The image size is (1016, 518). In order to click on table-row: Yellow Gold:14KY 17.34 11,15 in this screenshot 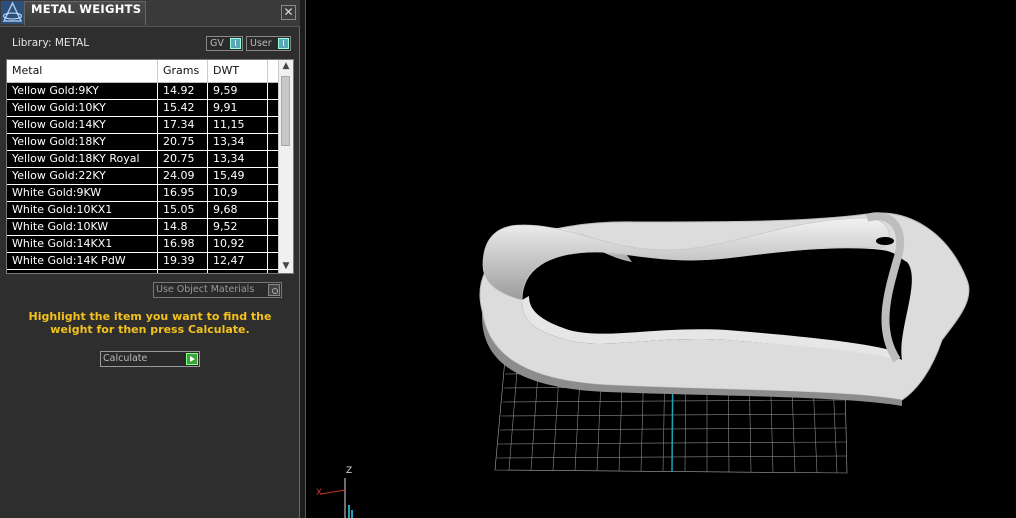, I will do `click(143, 125)`.